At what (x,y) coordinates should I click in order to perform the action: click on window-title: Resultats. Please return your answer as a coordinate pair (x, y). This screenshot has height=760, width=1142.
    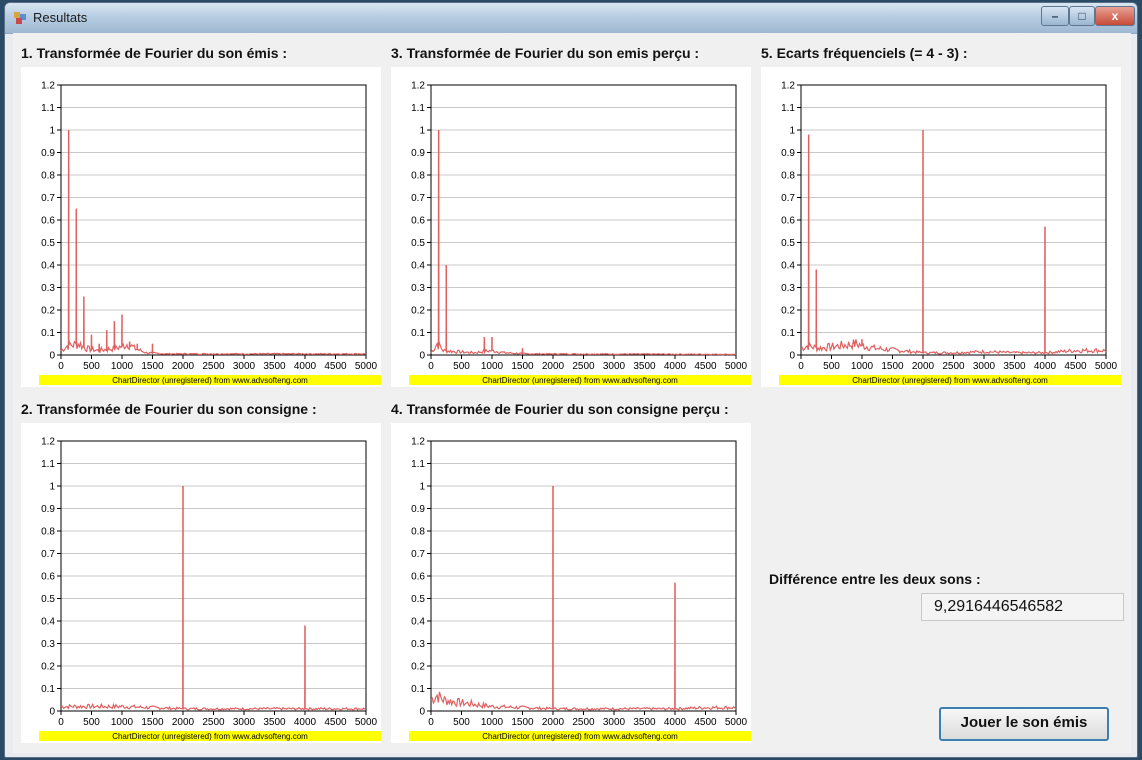
    Looking at the image, I should click on (60, 17).